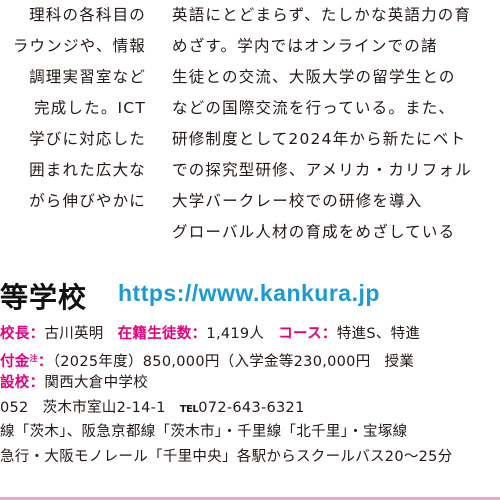 The width and height of the screenshot is (500, 500). I want to click on intro-right-line: 大学バークレー校での研修を導入, so click(297, 201).